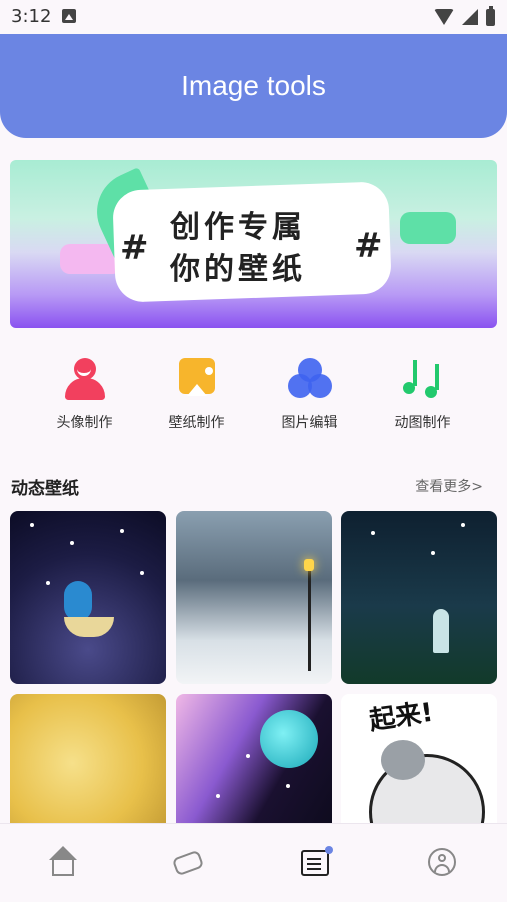 The width and height of the screenshot is (507, 902). Describe the element at coordinates (315, 863) in the screenshot. I see `news-icon` at that location.